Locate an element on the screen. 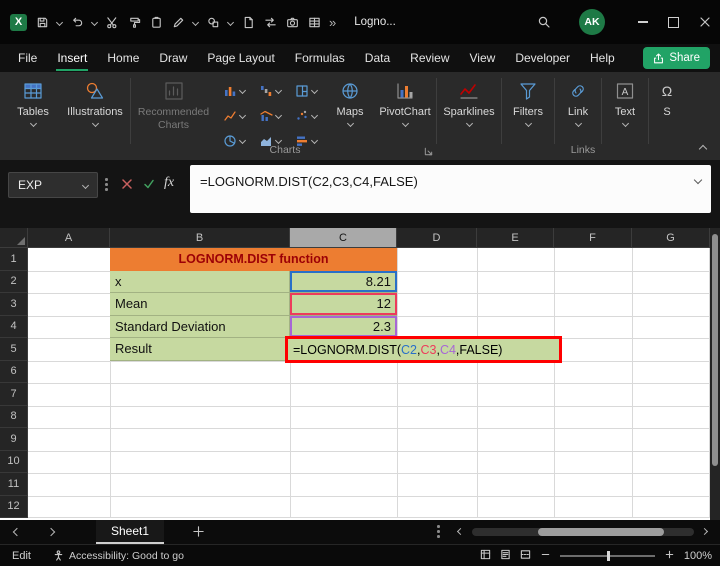  formula-bar-input: =LOGNORM.DIST(C2,C3,C4,FALSE) is located at coordinates (450, 189).